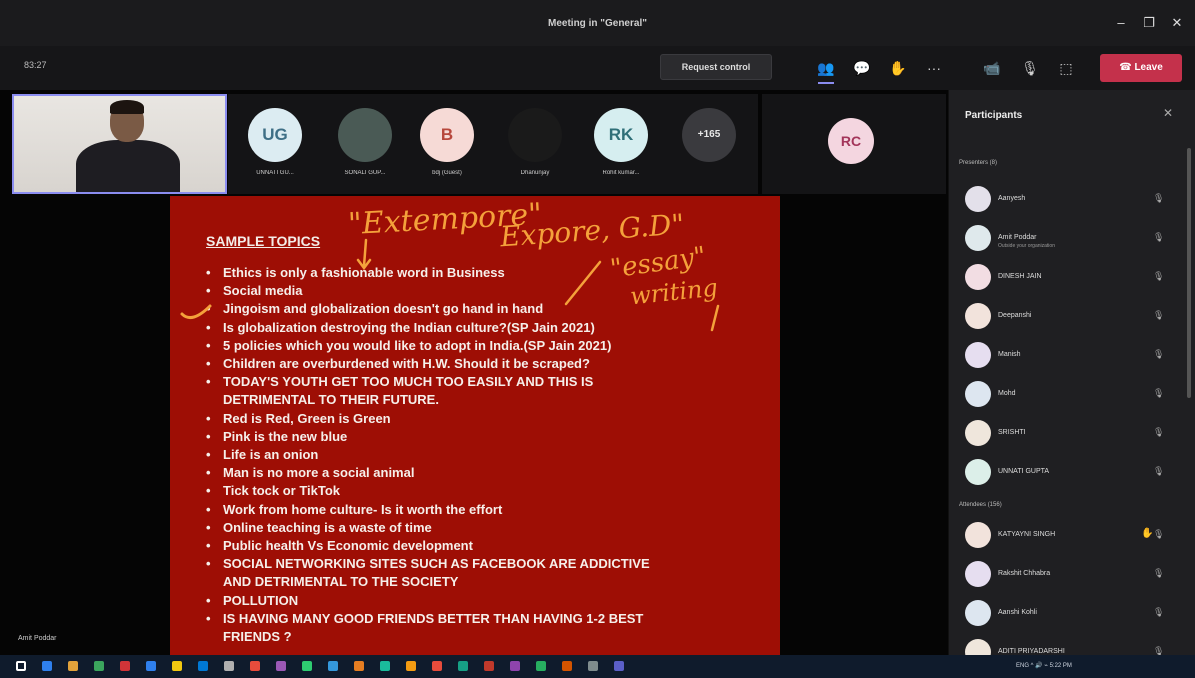  Describe the element at coordinates (1072, 576) in the screenshot. I see `attendee-row: Rakshit Chhabra 🎙` at that location.